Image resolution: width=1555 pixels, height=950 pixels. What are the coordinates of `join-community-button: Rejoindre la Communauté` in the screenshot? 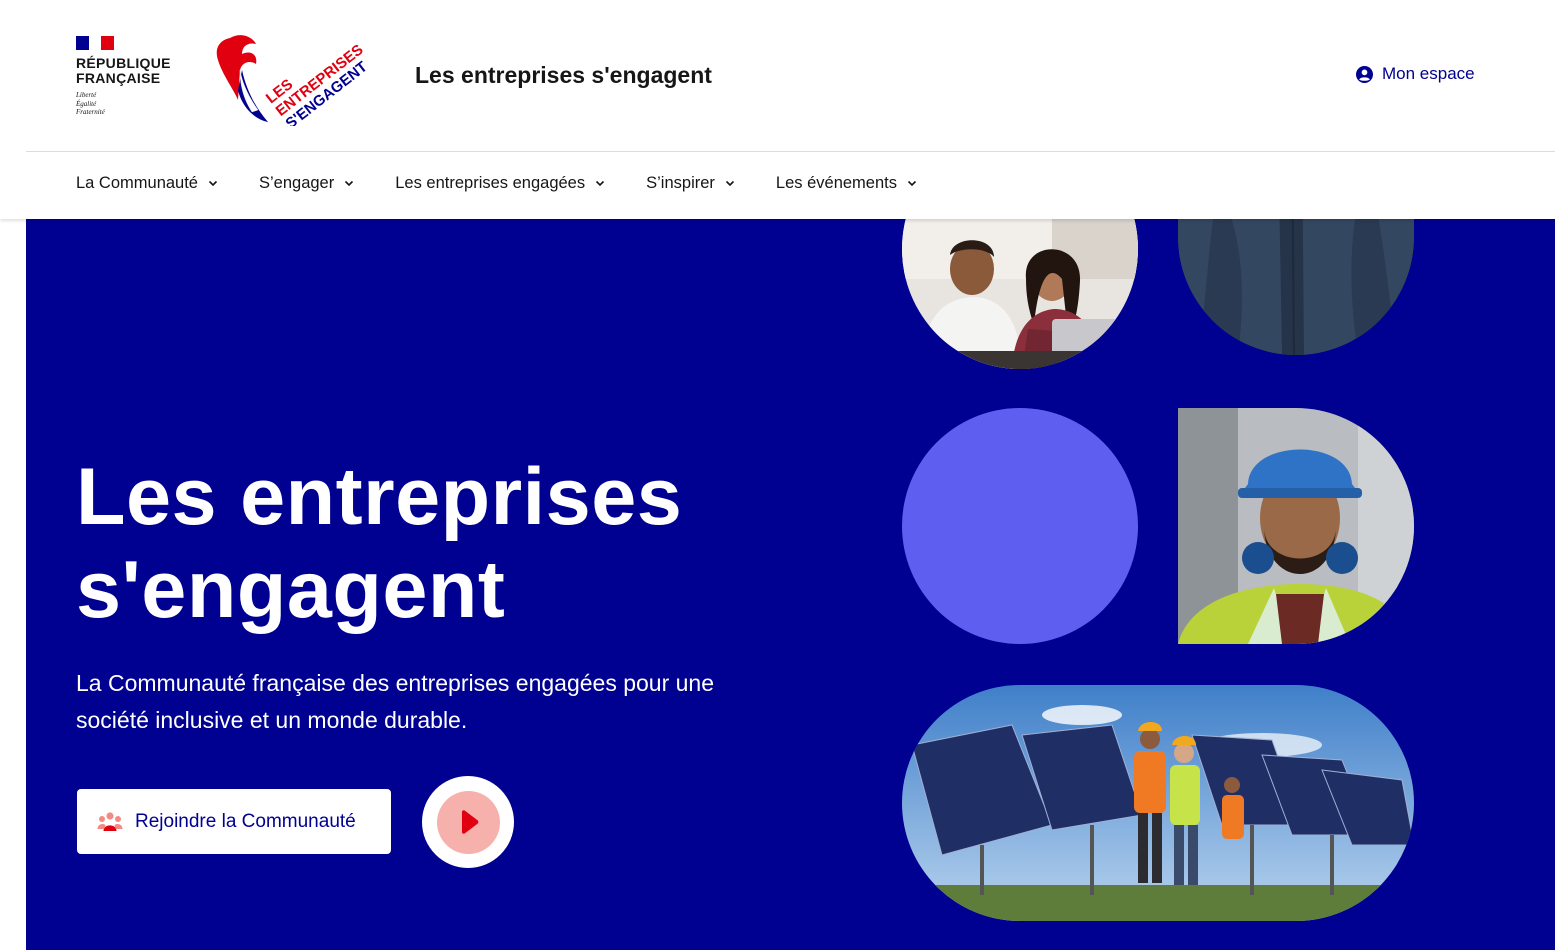 It's located at (234, 821).